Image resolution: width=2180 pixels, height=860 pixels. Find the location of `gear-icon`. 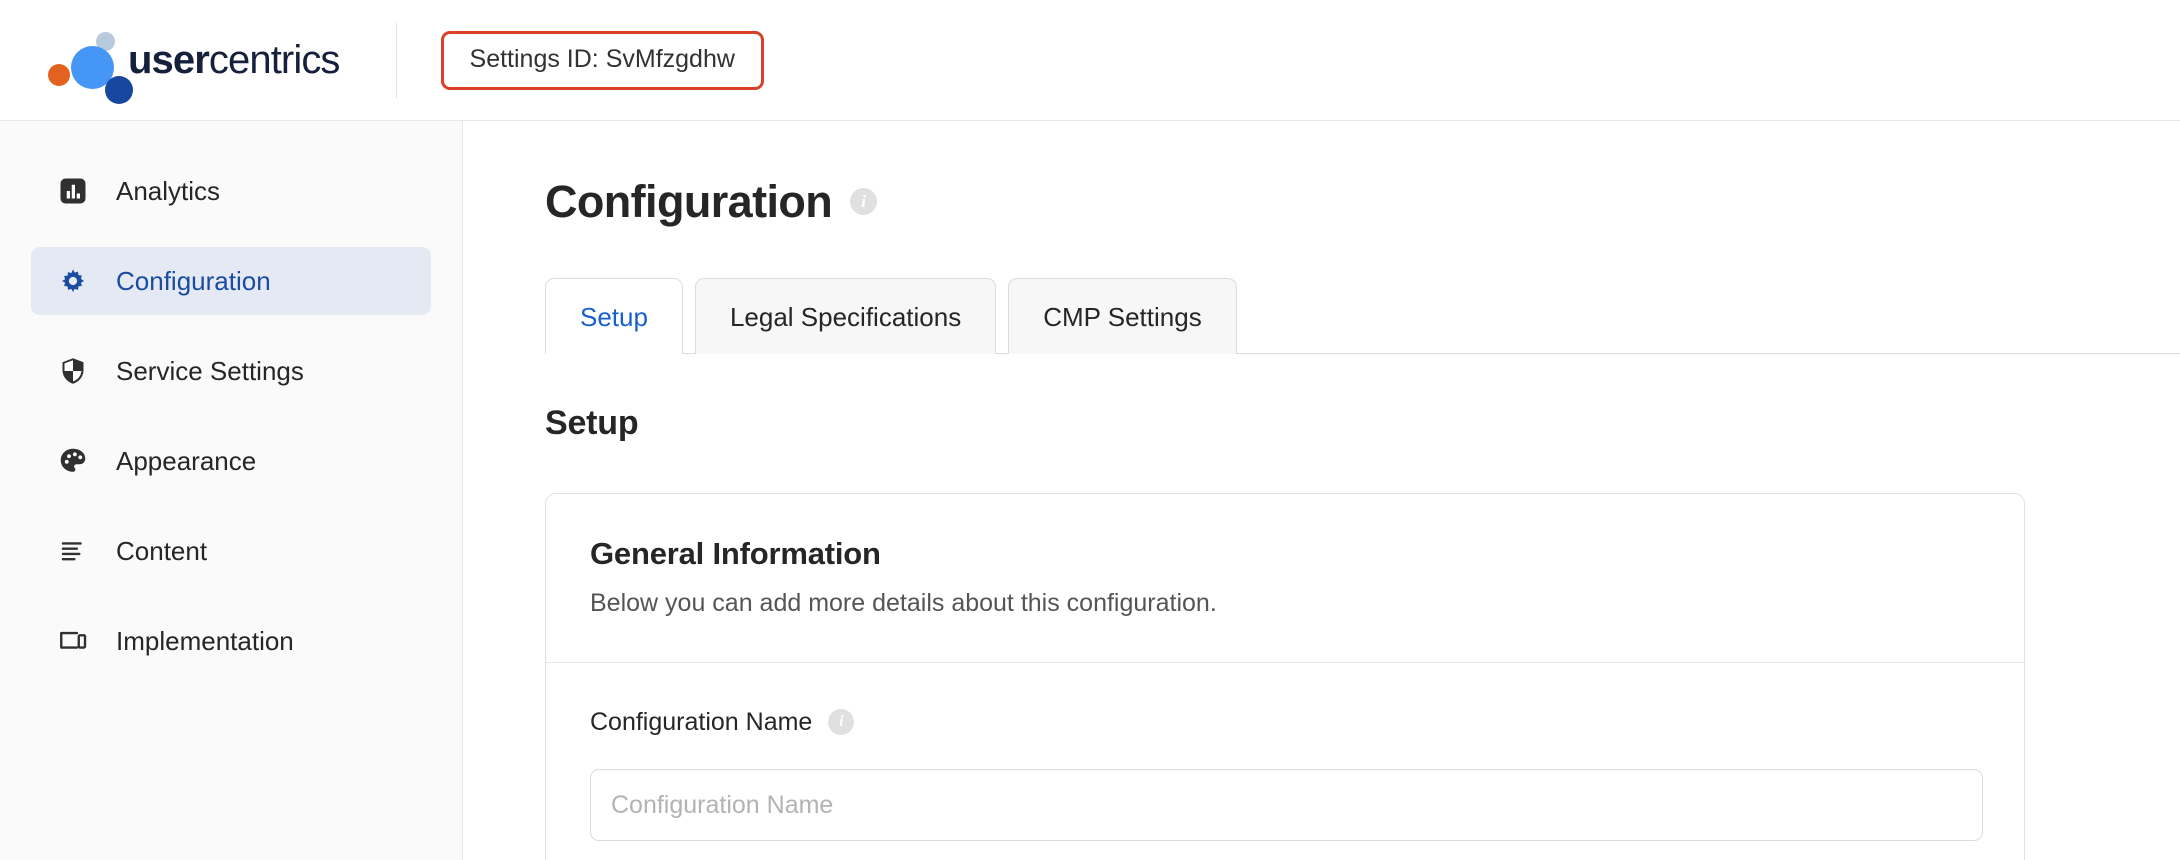

gear-icon is located at coordinates (73, 281).